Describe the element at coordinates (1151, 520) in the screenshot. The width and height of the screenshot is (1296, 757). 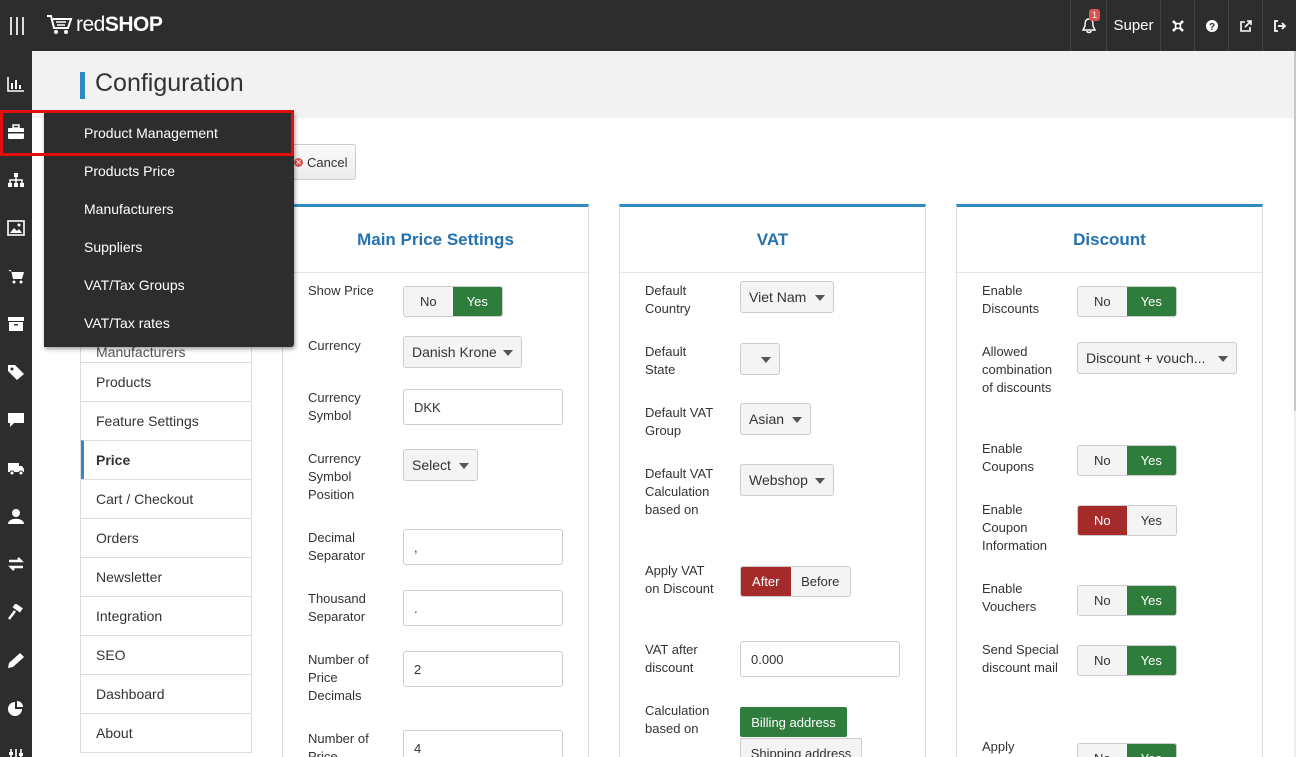
I see `enable-coupon-info-yes: Yes` at that location.